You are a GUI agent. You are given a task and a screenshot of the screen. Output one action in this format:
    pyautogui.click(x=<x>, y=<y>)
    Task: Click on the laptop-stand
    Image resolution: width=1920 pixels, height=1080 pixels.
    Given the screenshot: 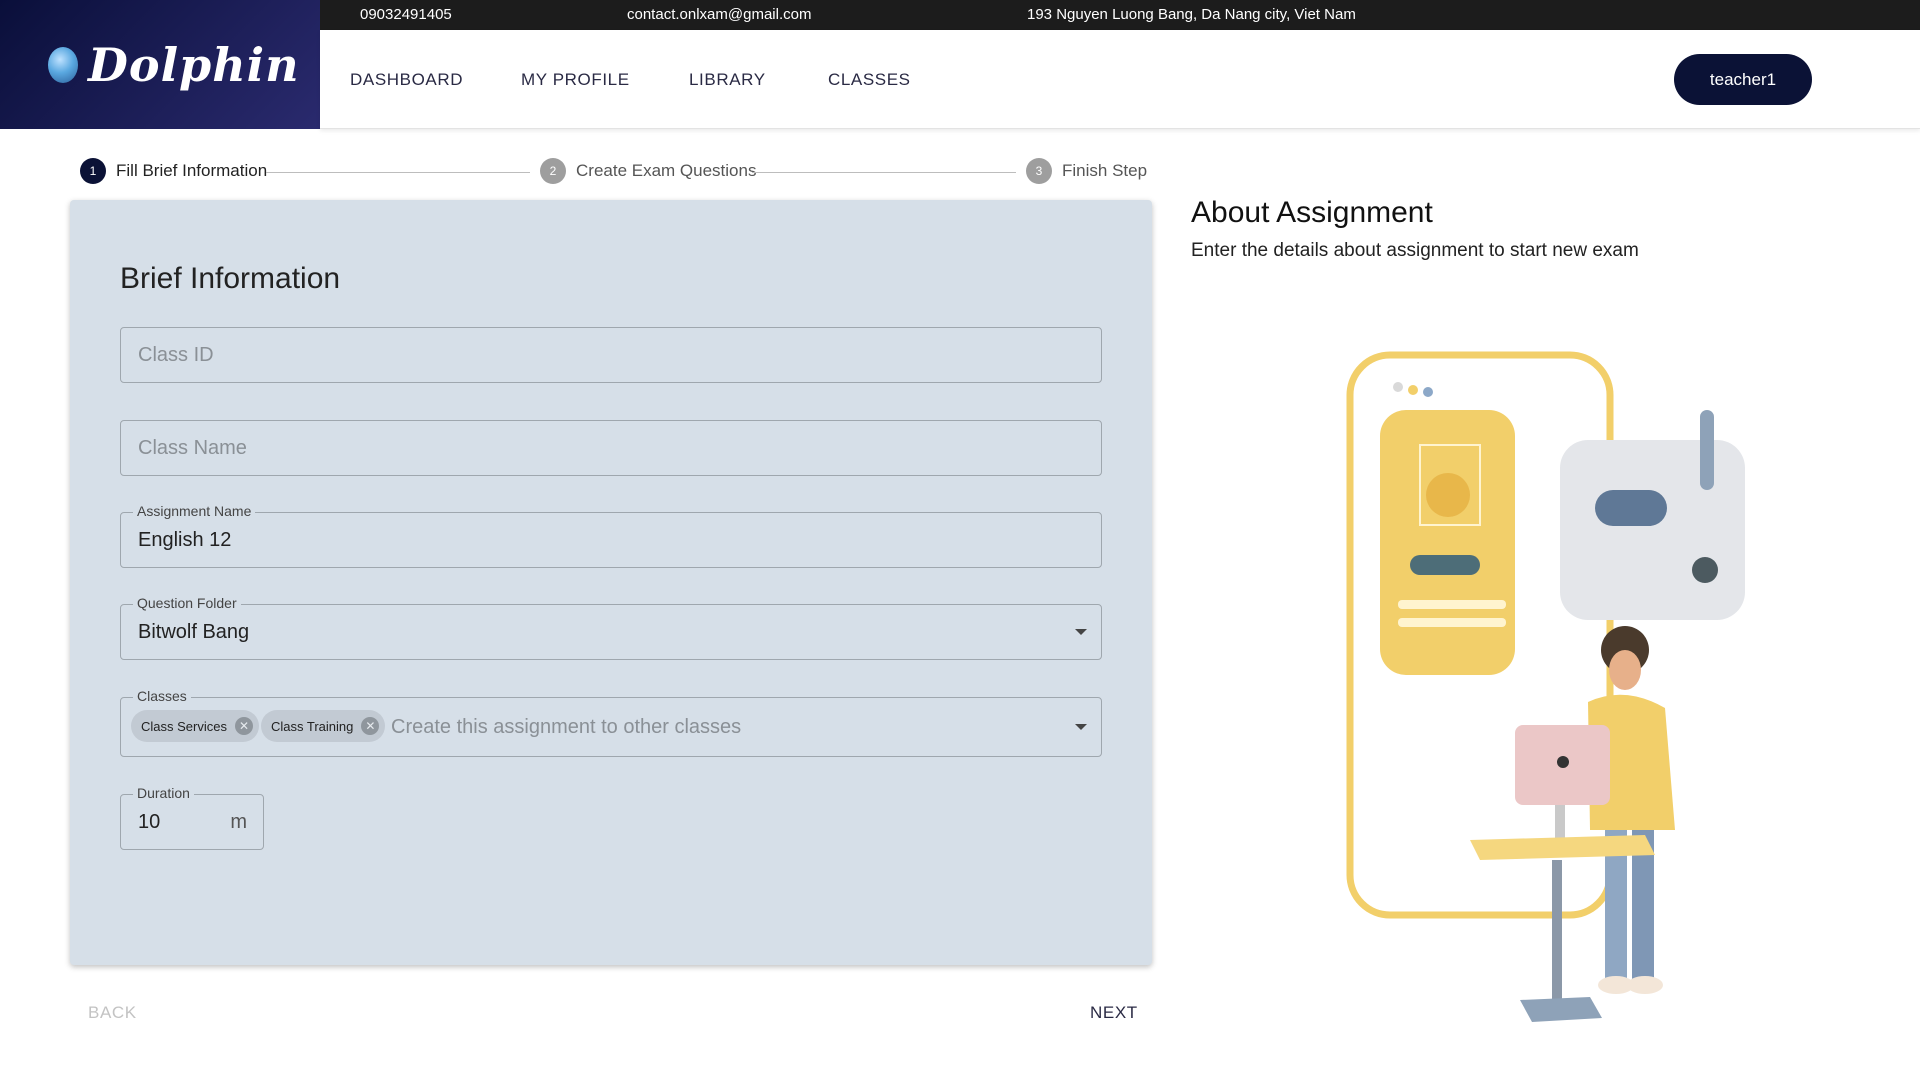 What is the action you would take?
    pyautogui.click(x=1560, y=822)
    